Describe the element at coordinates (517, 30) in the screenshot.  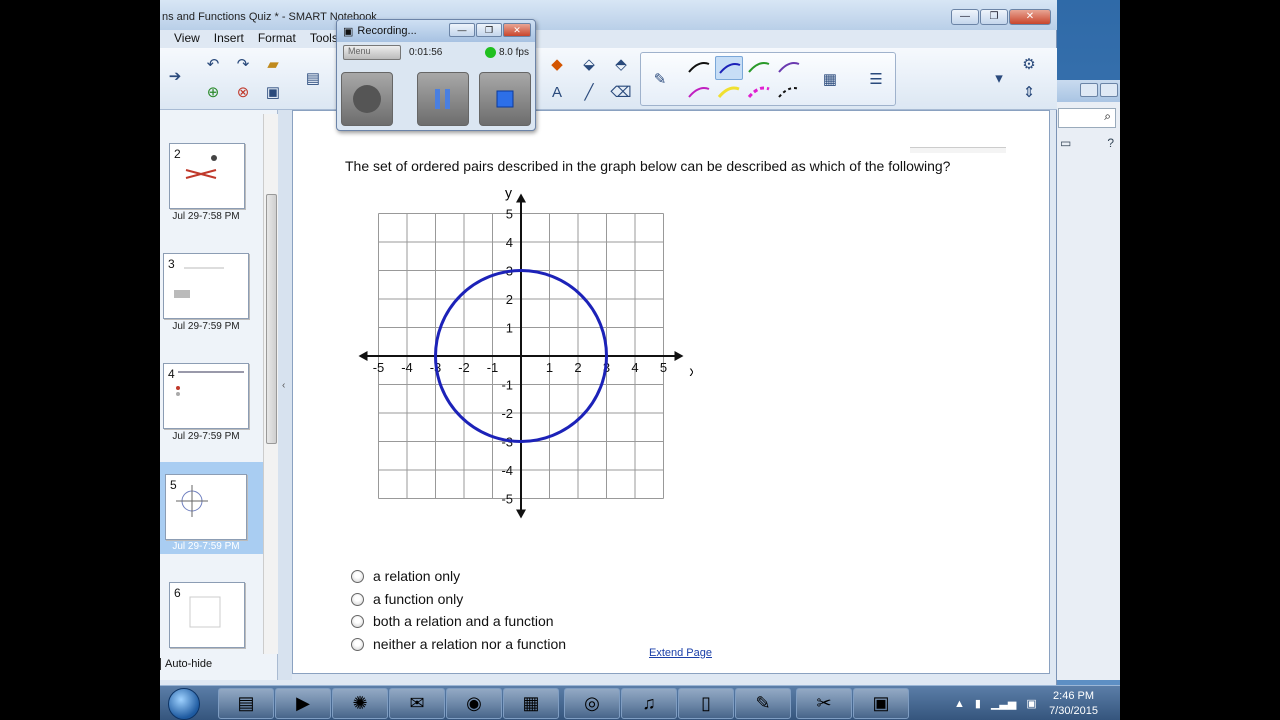
I see `recorder-close-button: ✕` at that location.